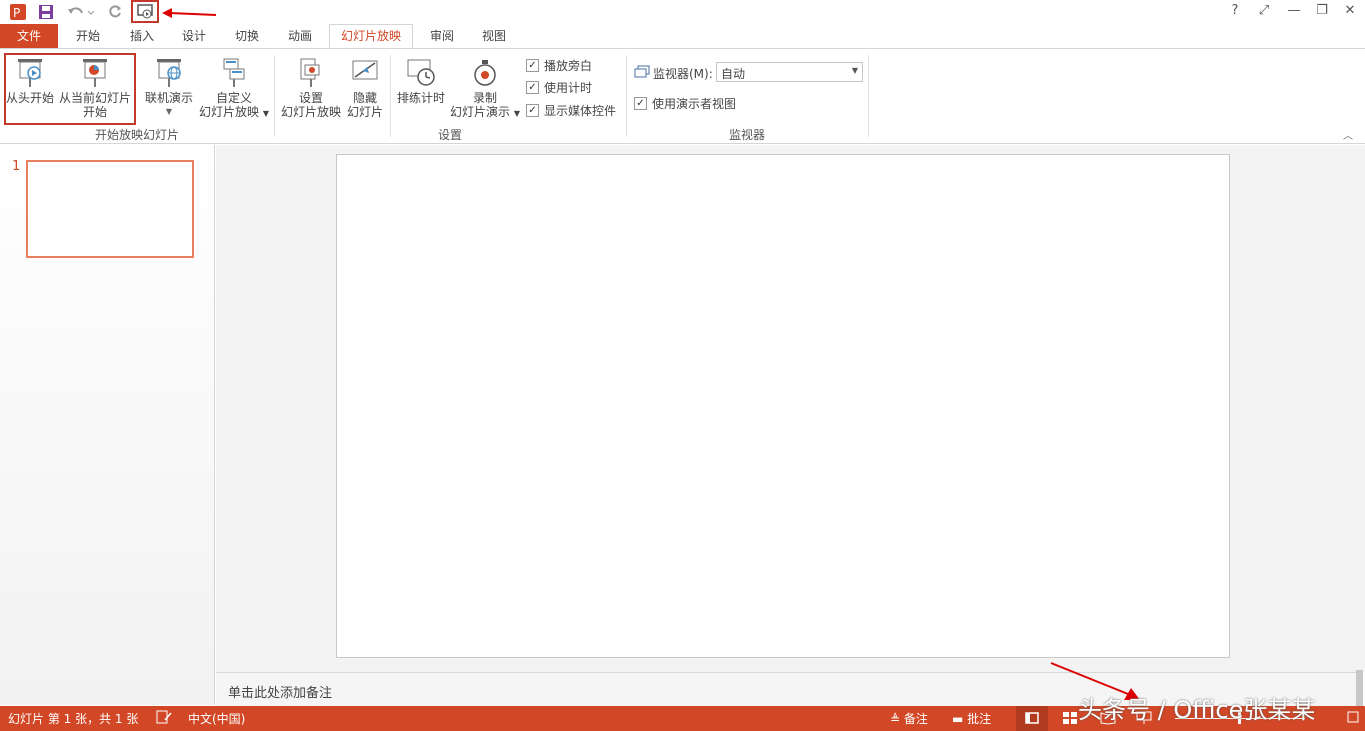  What do you see at coordinates (70, 89) in the screenshot?
I see `highlight-box-start-group` at bounding box center [70, 89].